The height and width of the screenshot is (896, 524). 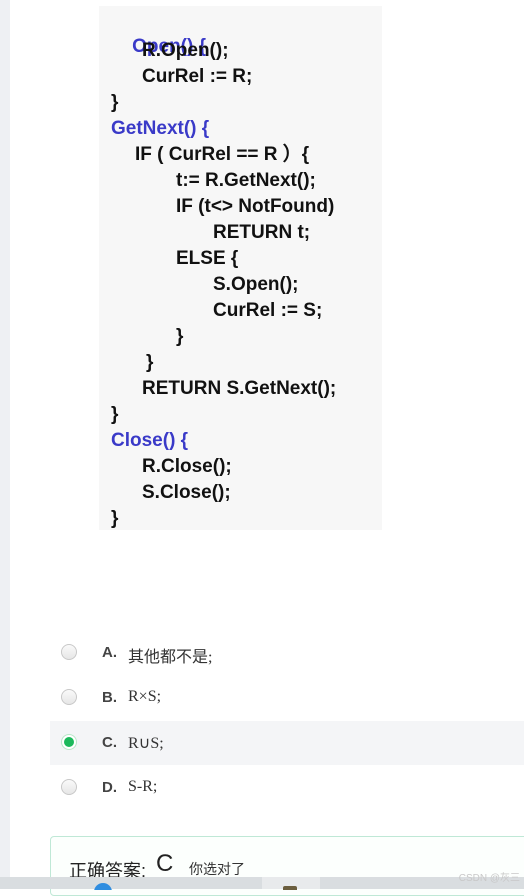 What do you see at coordinates (170, 657) in the screenshot?
I see `option-text: 其他都不是;` at bounding box center [170, 657].